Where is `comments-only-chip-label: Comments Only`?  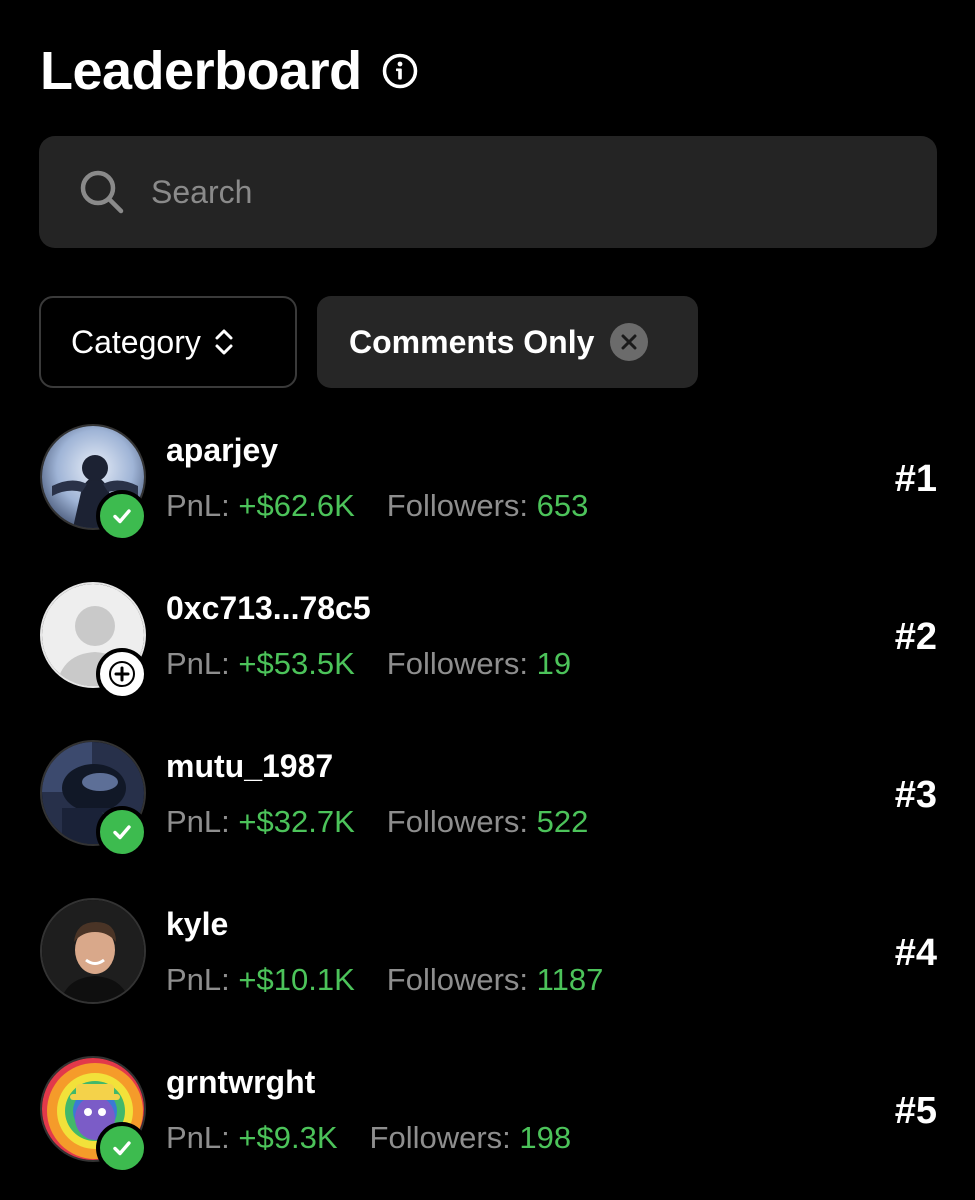
comments-only-chip-label: Comments Only is located at coordinates (472, 341).